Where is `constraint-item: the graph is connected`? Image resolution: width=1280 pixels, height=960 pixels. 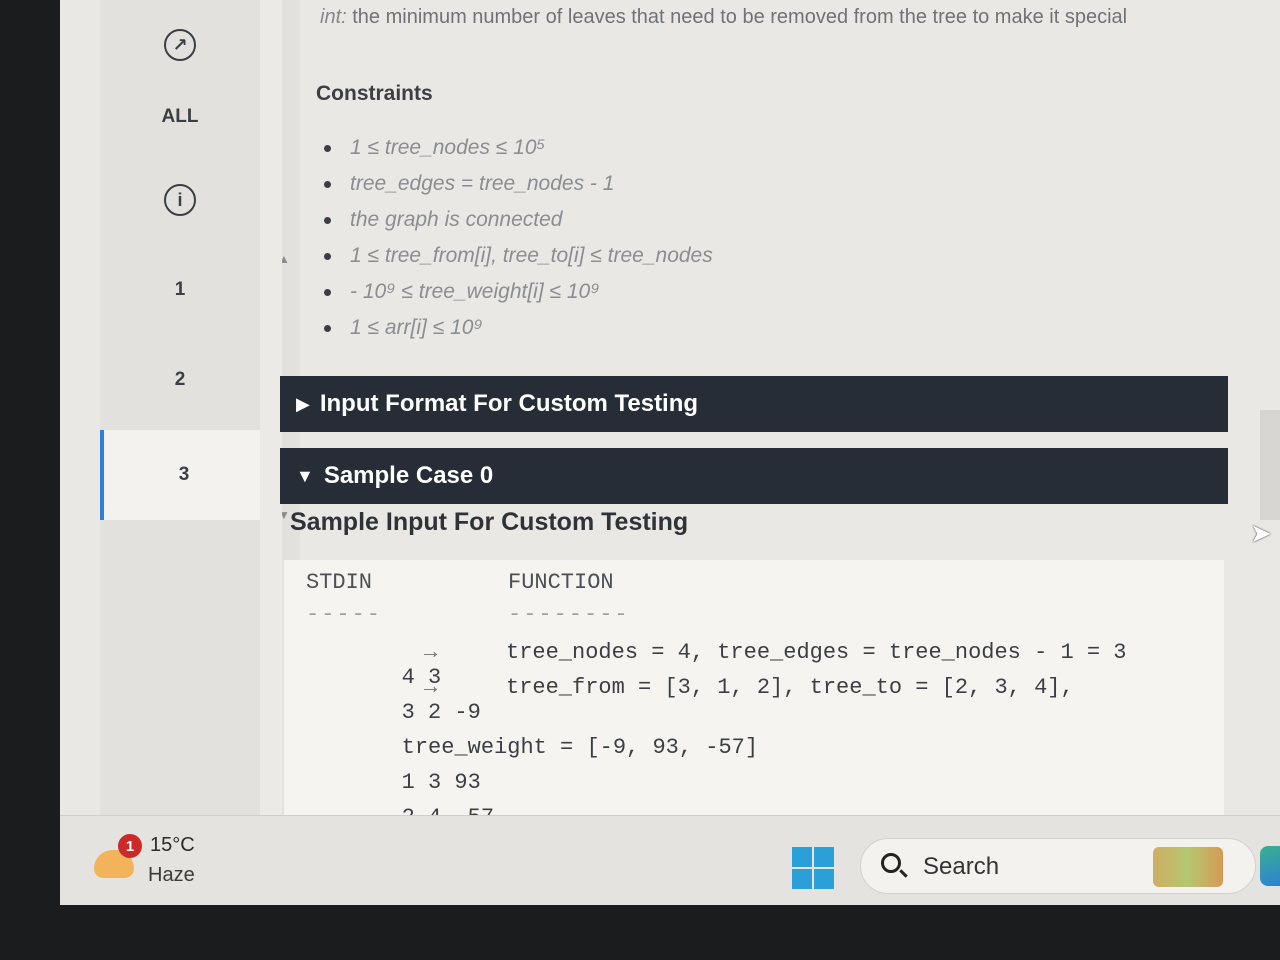 constraint-item: the graph is connected is located at coordinates (518, 220).